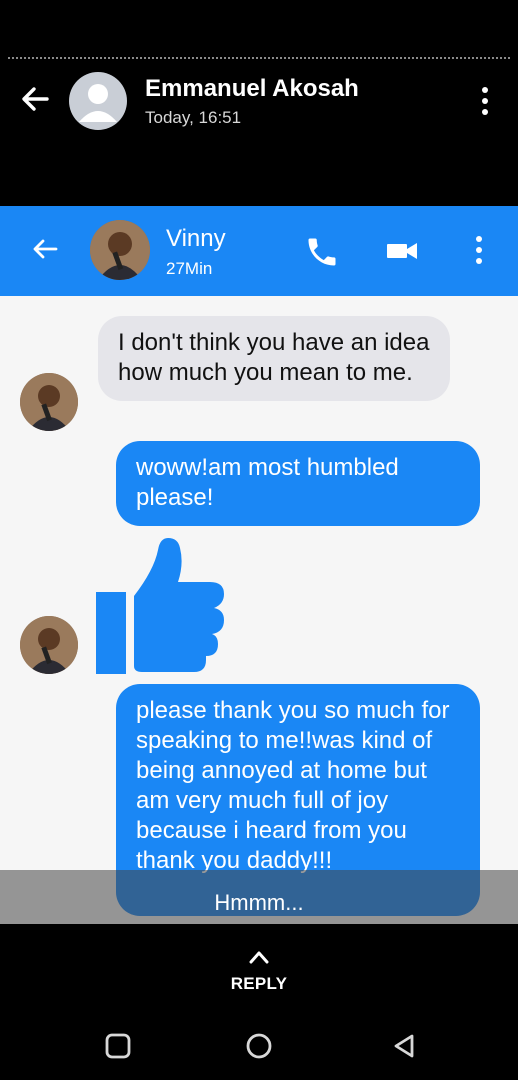 The width and height of the screenshot is (518, 1080). I want to click on system-navigation-bar, so click(259, 1045).